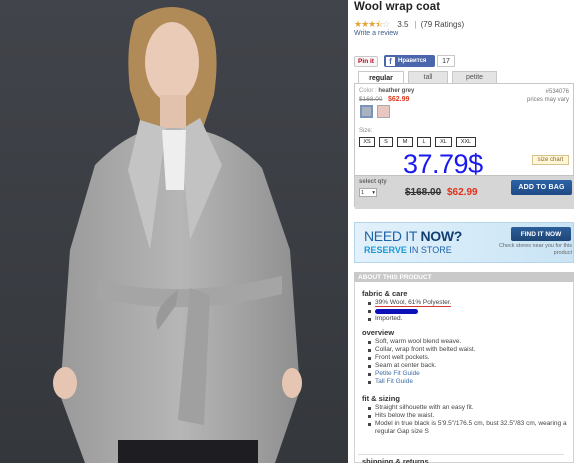  I want to click on petite-fit-guide-link: Petite Fit Guide, so click(467, 374).